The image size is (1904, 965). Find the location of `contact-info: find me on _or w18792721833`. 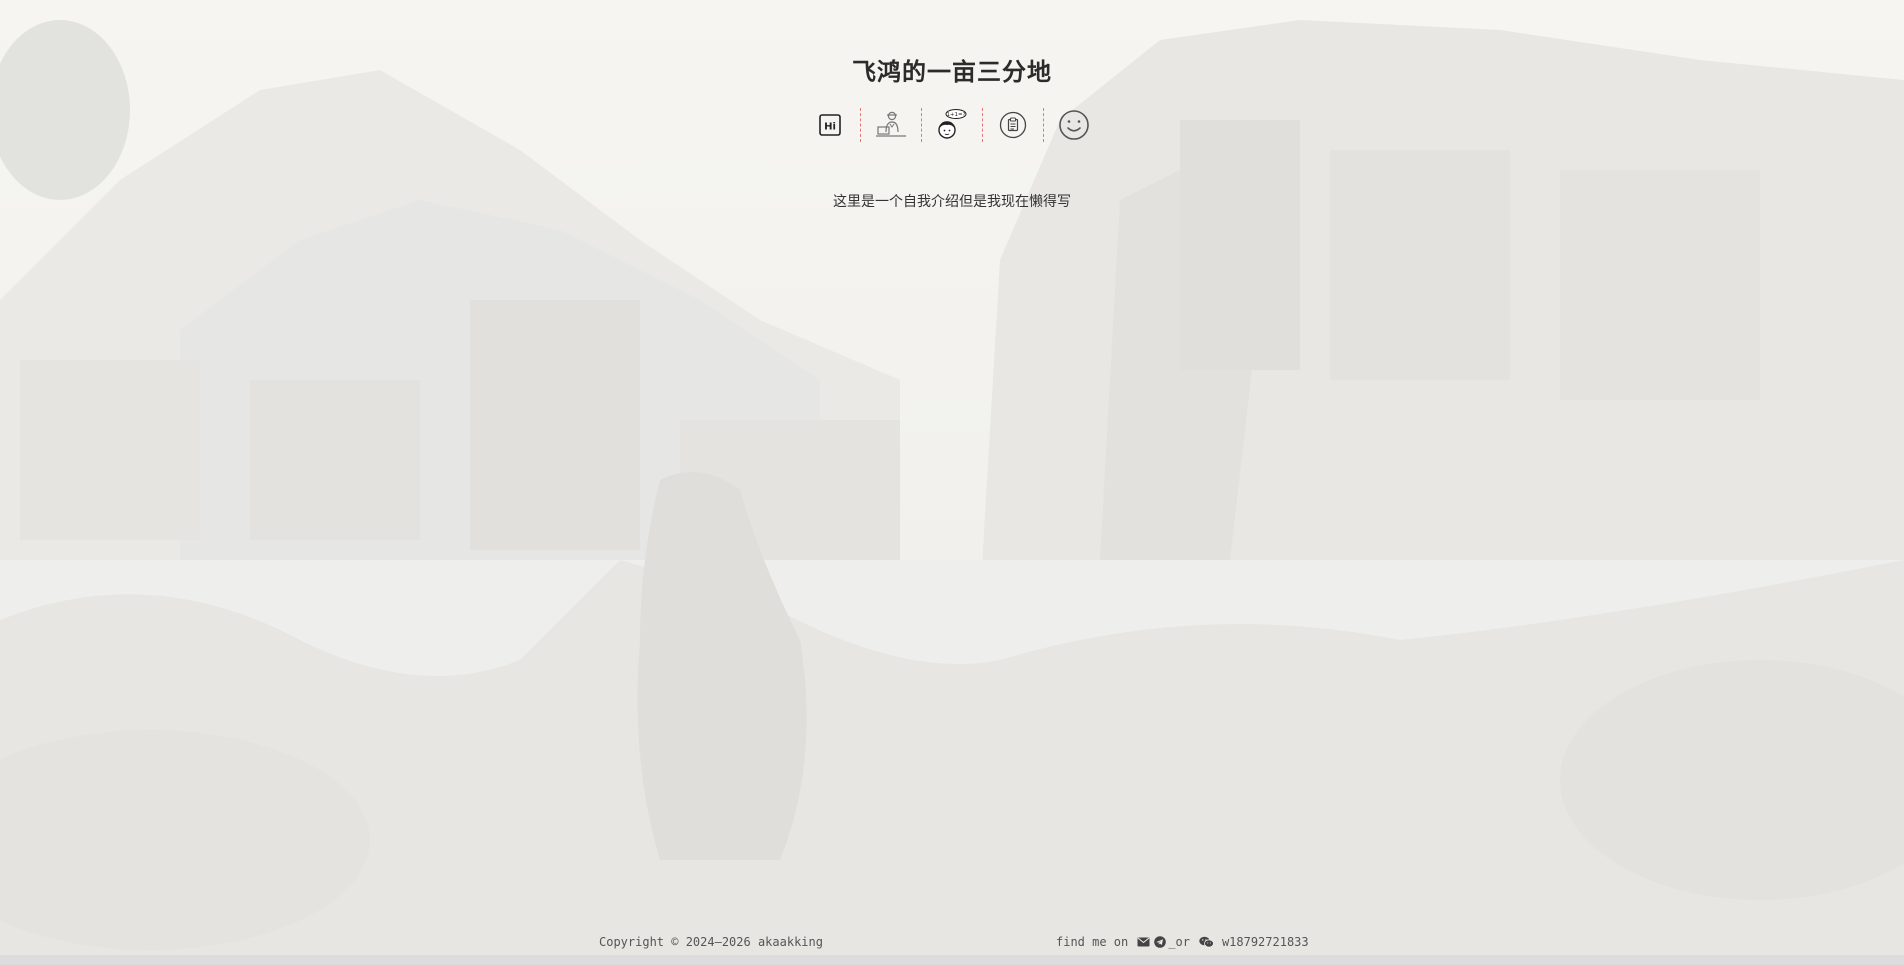

contact-info: find me on _or w18792721833 is located at coordinates (1182, 942).